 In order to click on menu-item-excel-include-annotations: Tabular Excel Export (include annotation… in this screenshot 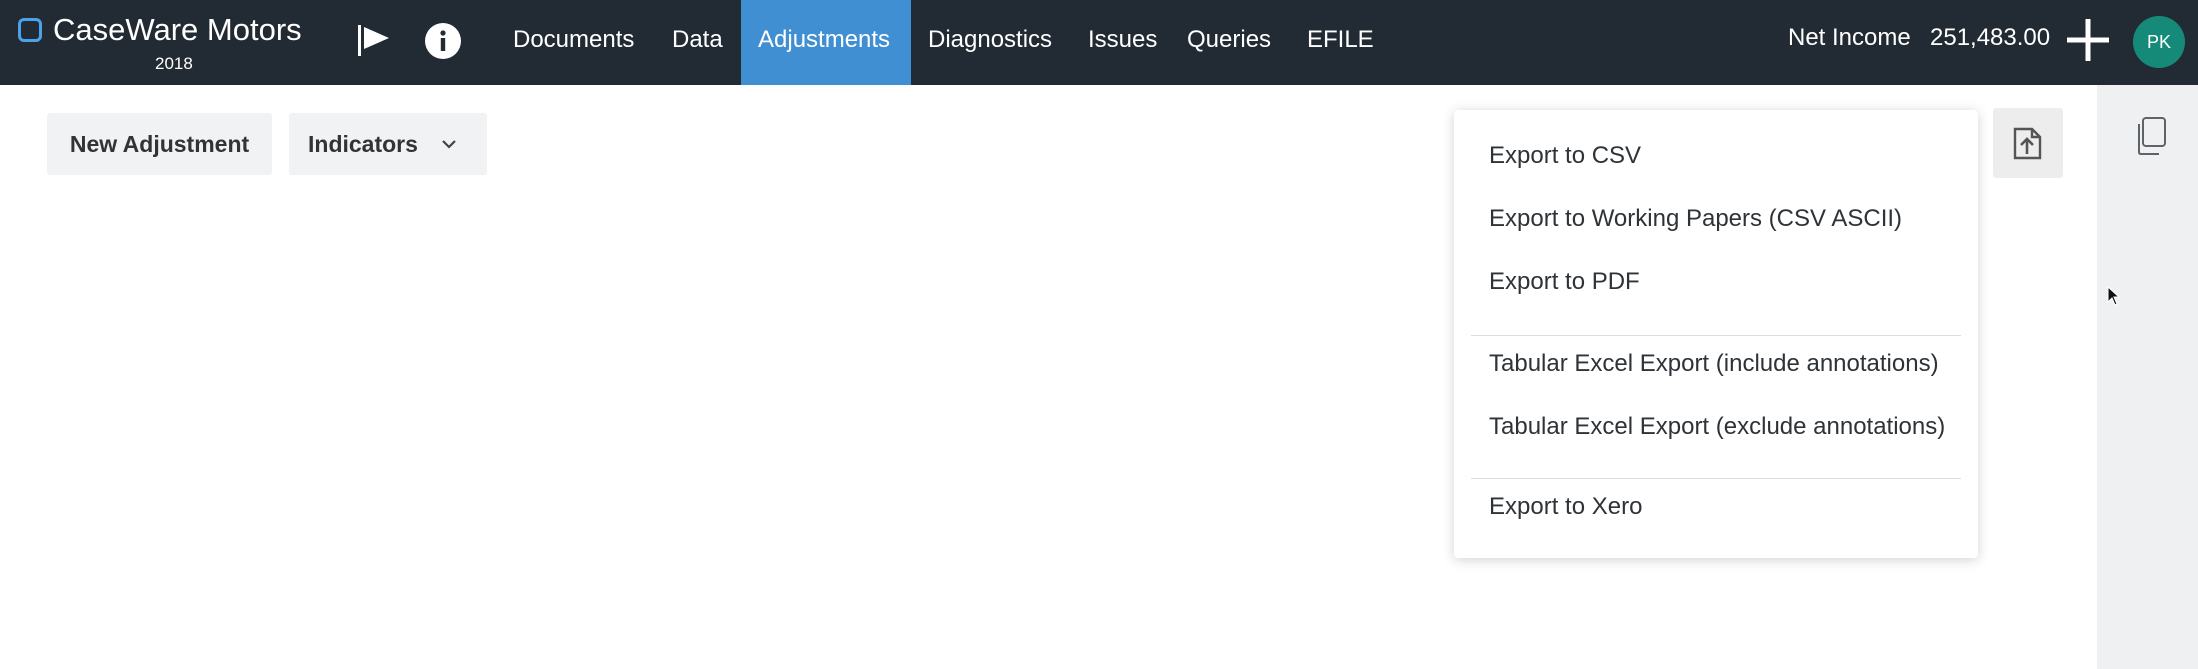, I will do `click(1714, 364)`.